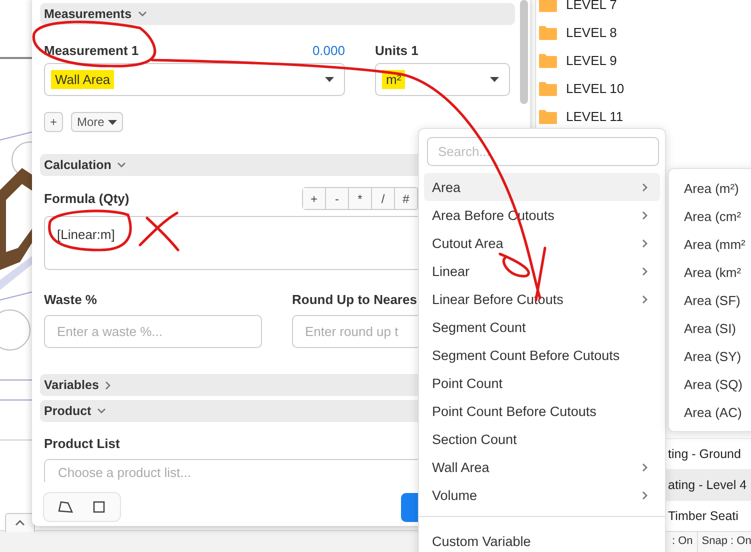 The height and width of the screenshot is (552, 751). What do you see at coordinates (710, 272) in the screenshot?
I see `submenu-item: Area (km²` at bounding box center [710, 272].